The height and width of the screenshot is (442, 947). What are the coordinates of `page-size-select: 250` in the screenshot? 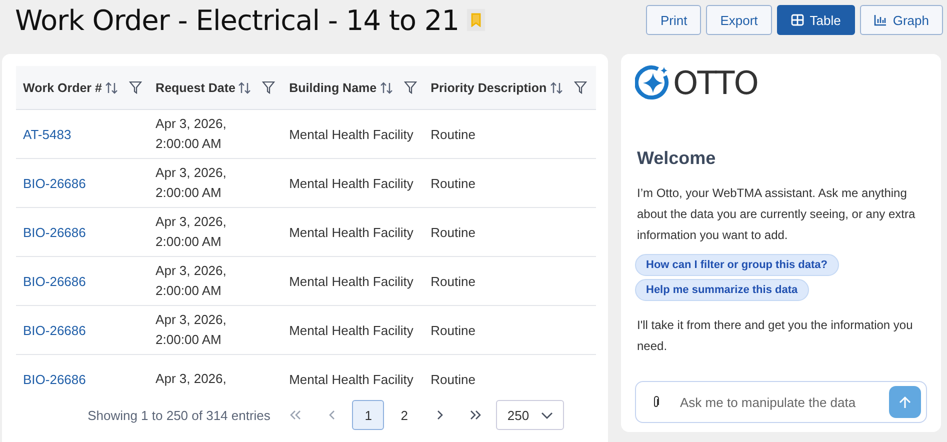 It's located at (530, 415).